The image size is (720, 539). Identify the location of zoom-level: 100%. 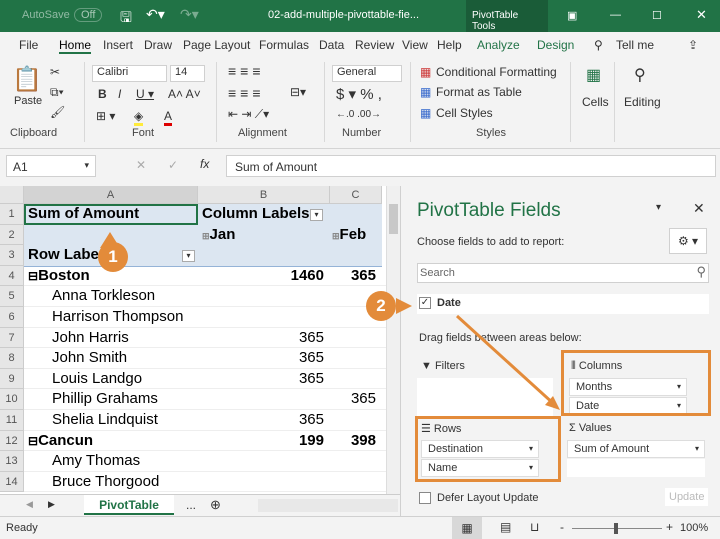
(694, 528).